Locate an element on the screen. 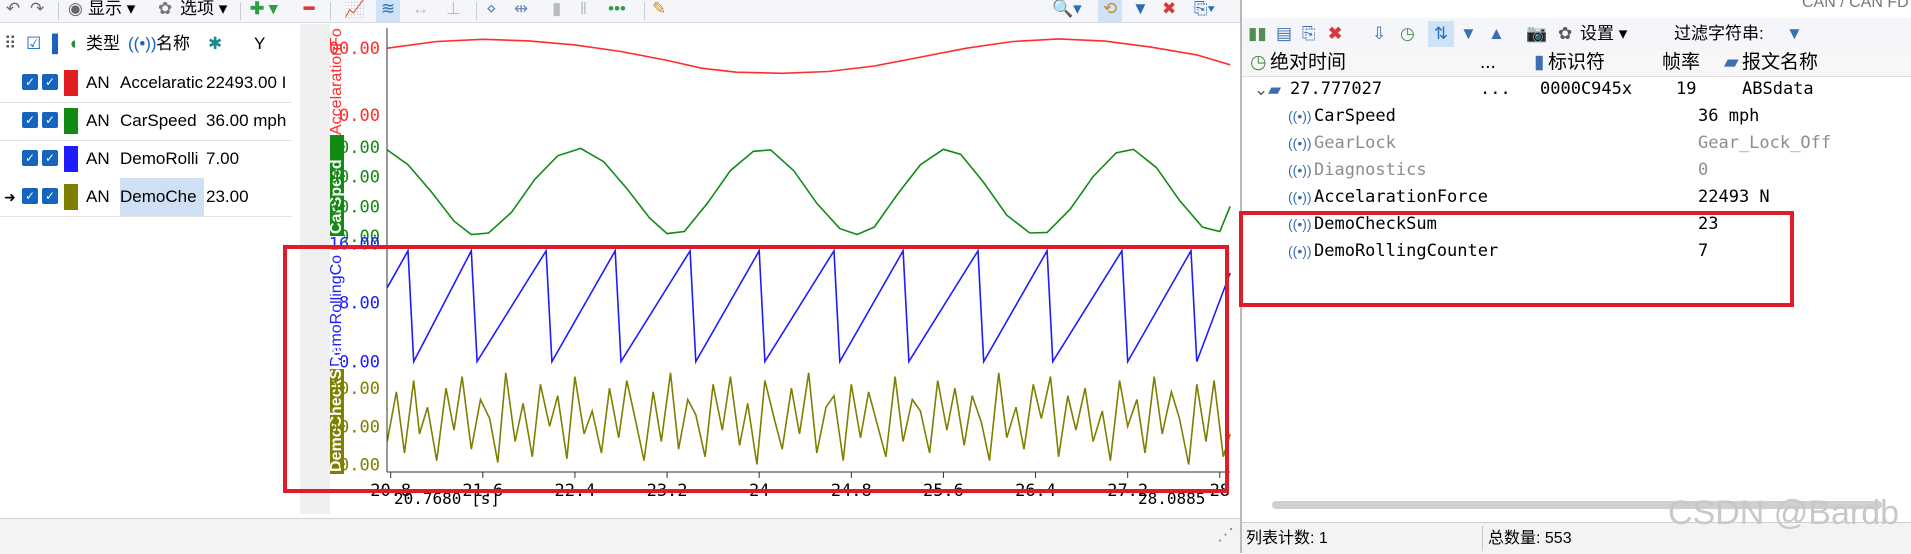  signal-row: ✓ ✓ AN CarSpeed 36.00 mph is located at coordinates (146, 121).